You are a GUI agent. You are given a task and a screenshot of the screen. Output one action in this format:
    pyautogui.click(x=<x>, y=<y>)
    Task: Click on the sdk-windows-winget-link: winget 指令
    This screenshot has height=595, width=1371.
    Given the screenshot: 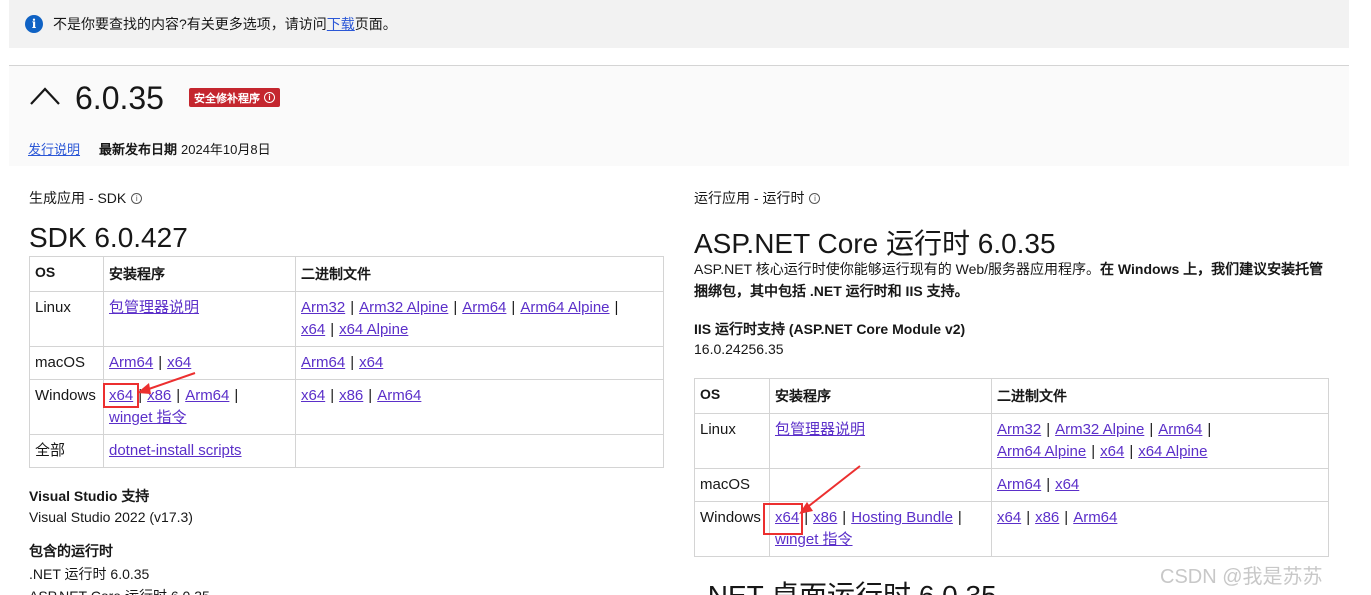 What is the action you would take?
    pyautogui.click(x=148, y=417)
    